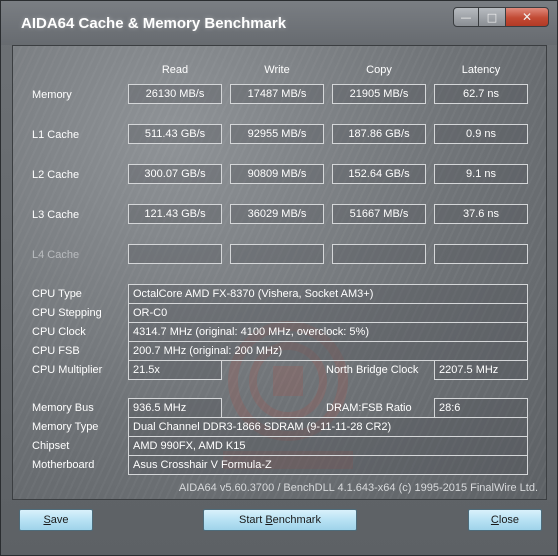  What do you see at coordinates (269, 520) in the screenshot?
I see `start-benchmark-mnemonic: B` at bounding box center [269, 520].